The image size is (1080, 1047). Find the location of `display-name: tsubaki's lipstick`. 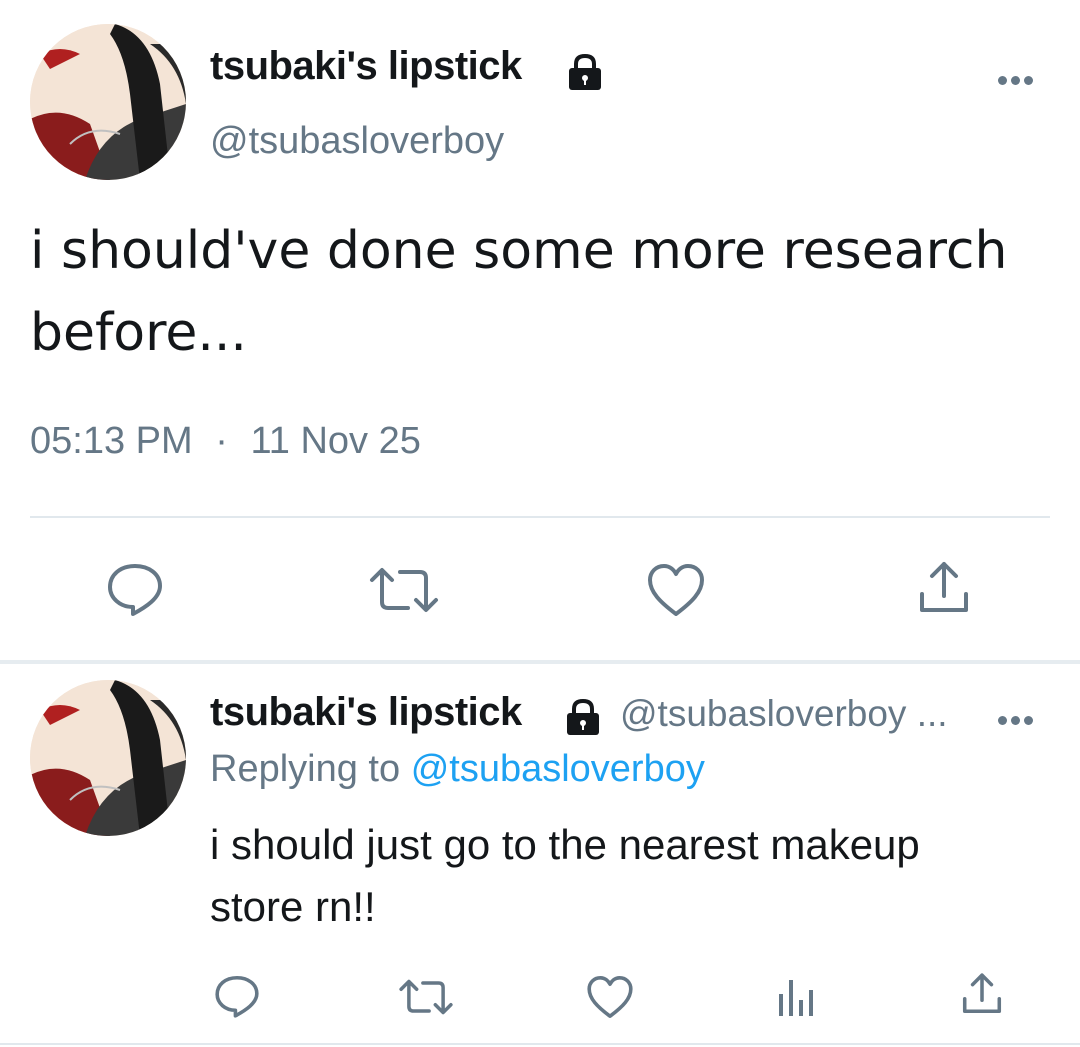

display-name: tsubaki's lipstick is located at coordinates (366, 66).